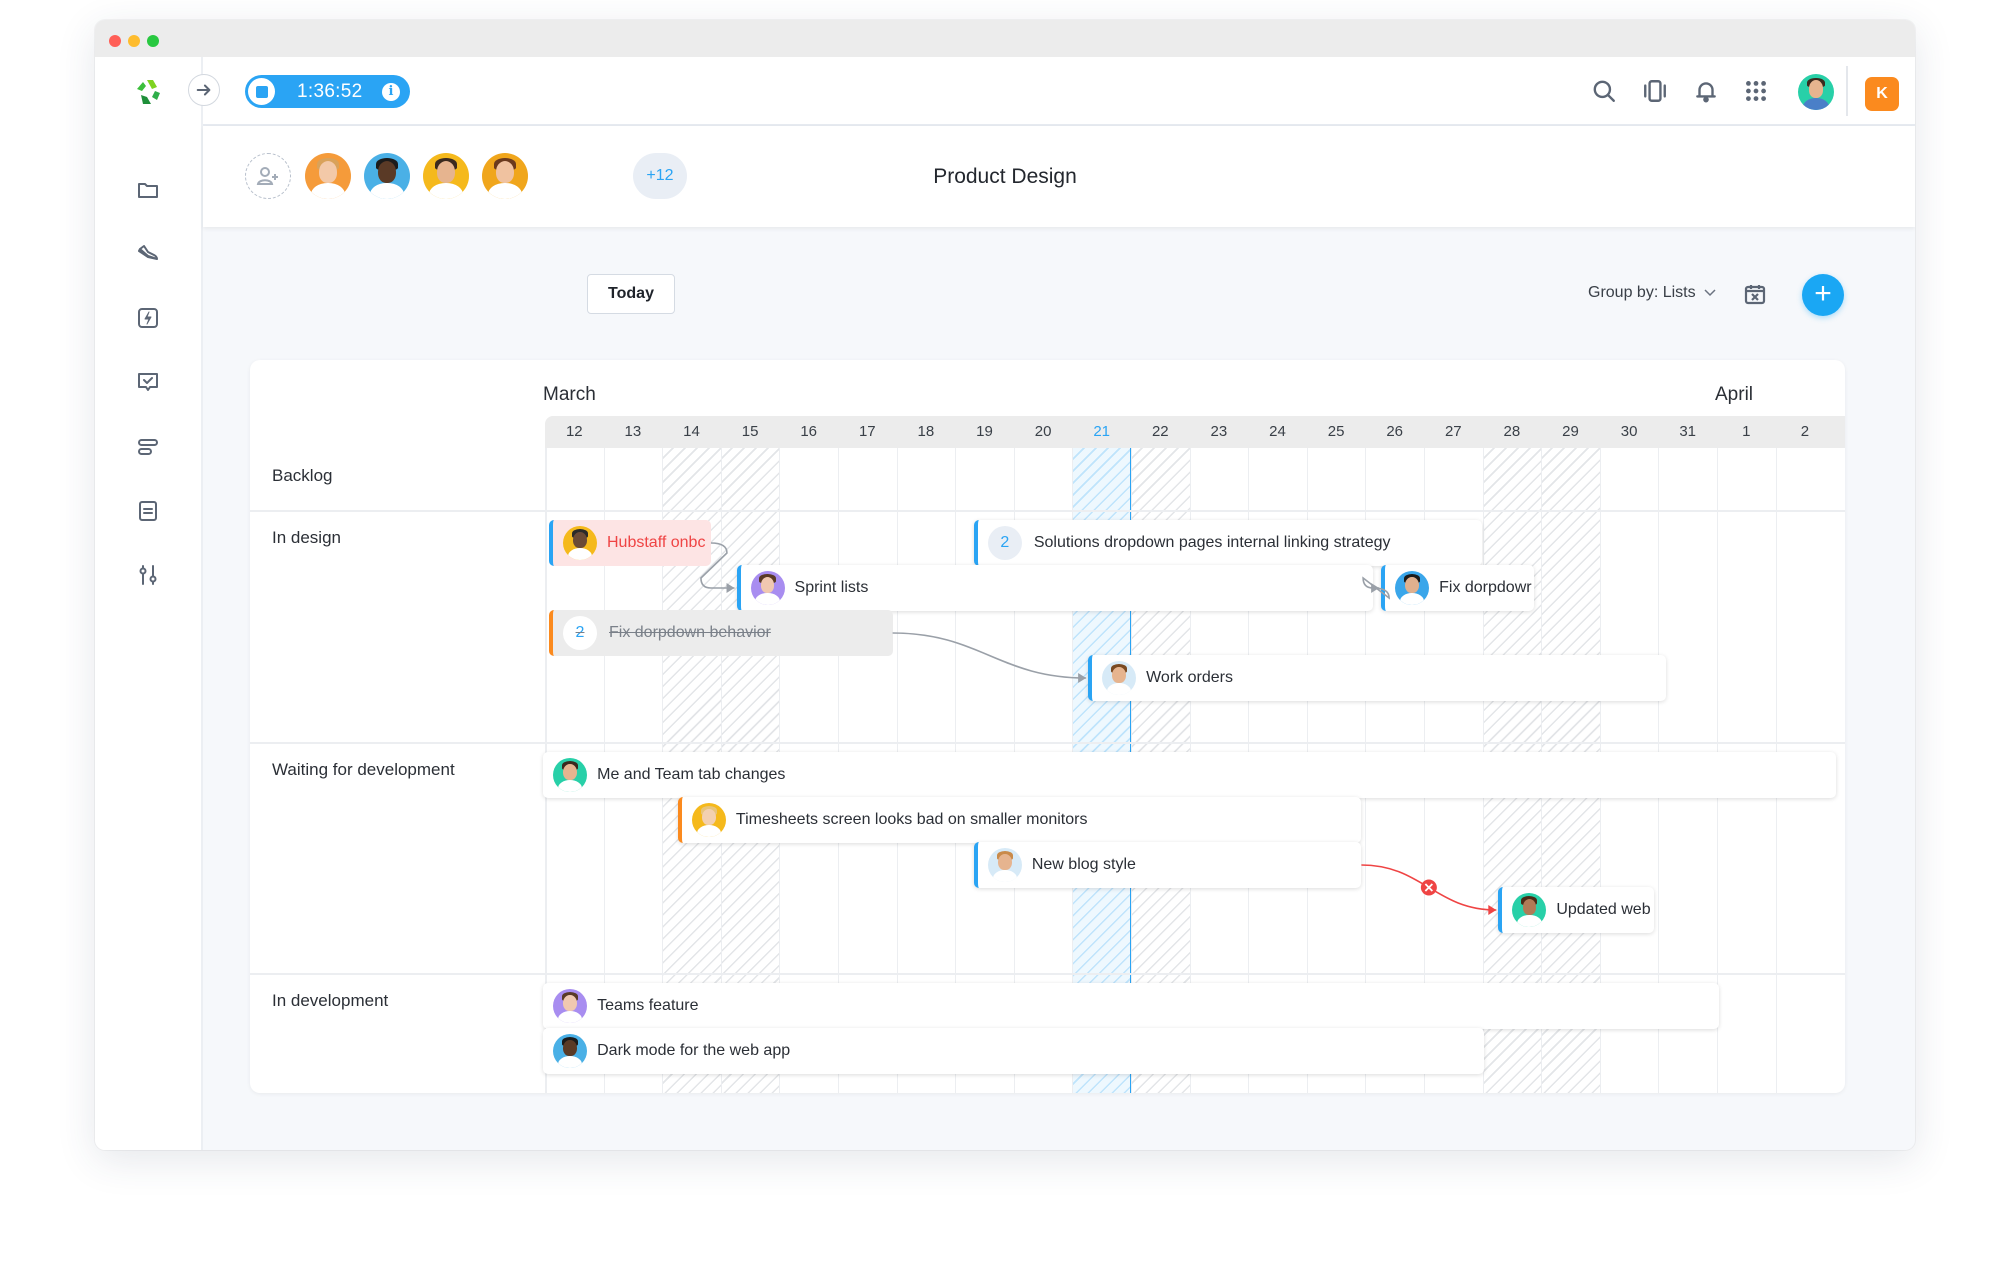 The width and height of the screenshot is (2000, 1273). What do you see at coordinates (1604, 91) in the screenshot?
I see `search-icon` at bounding box center [1604, 91].